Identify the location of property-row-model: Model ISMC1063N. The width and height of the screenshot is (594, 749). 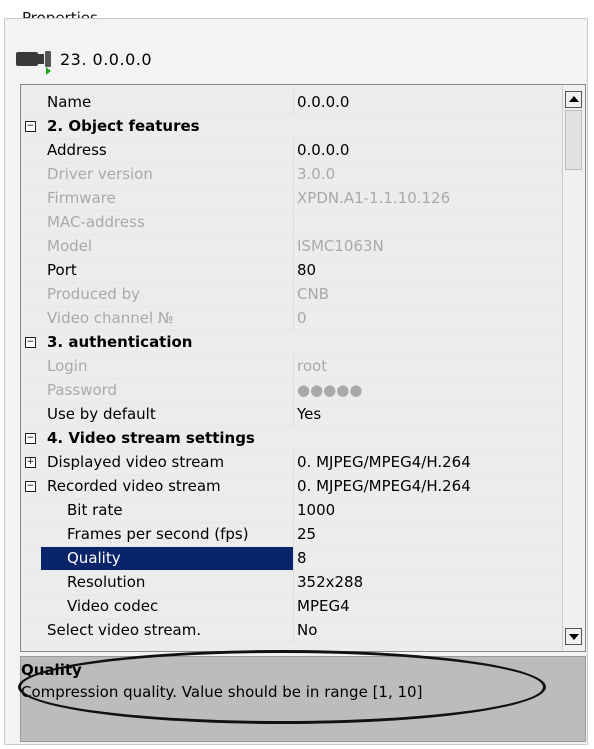
(291, 247).